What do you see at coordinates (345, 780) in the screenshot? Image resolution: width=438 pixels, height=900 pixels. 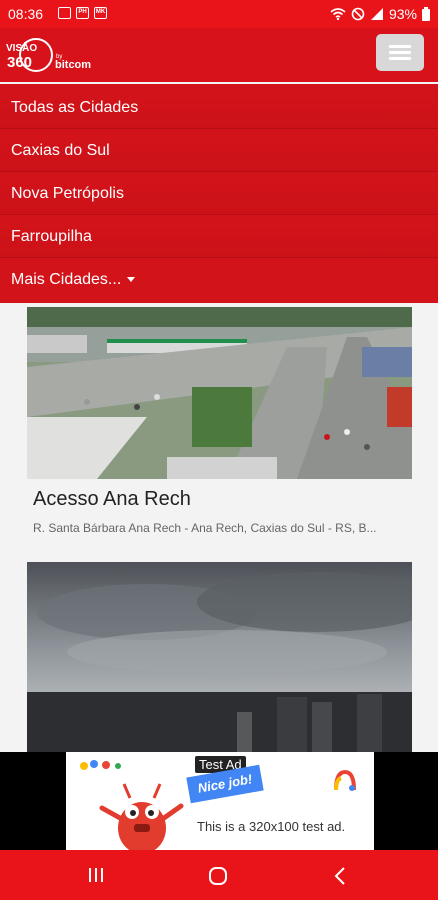 I see `admob-logo-icon` at bounding box center [345, 780].